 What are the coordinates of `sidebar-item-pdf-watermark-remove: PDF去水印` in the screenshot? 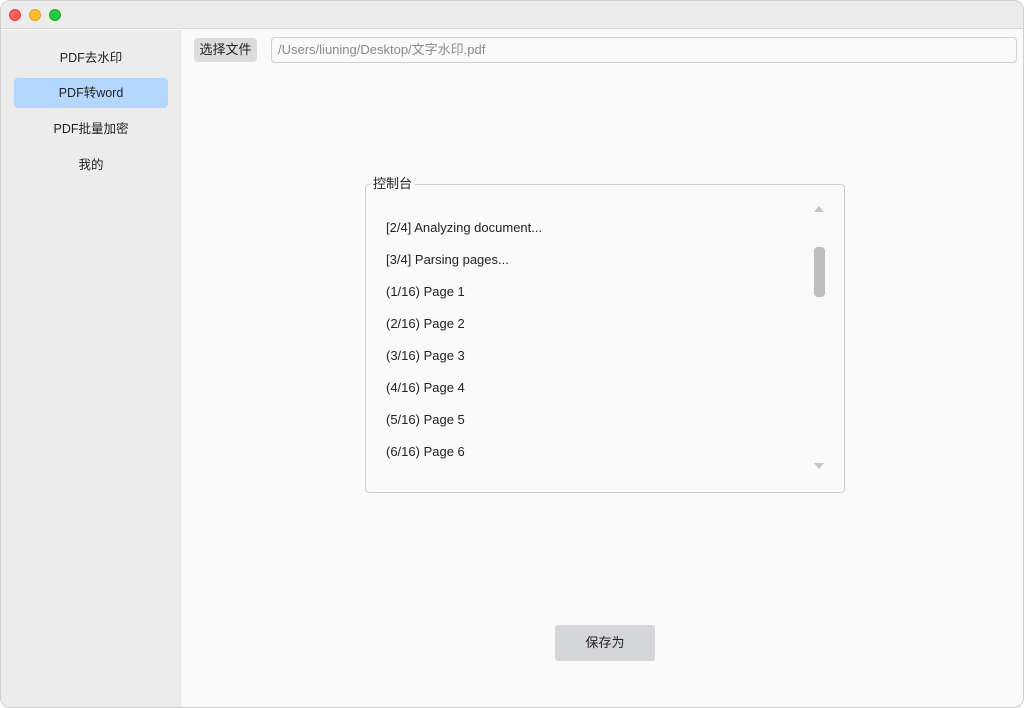 It's located at (91, 58).